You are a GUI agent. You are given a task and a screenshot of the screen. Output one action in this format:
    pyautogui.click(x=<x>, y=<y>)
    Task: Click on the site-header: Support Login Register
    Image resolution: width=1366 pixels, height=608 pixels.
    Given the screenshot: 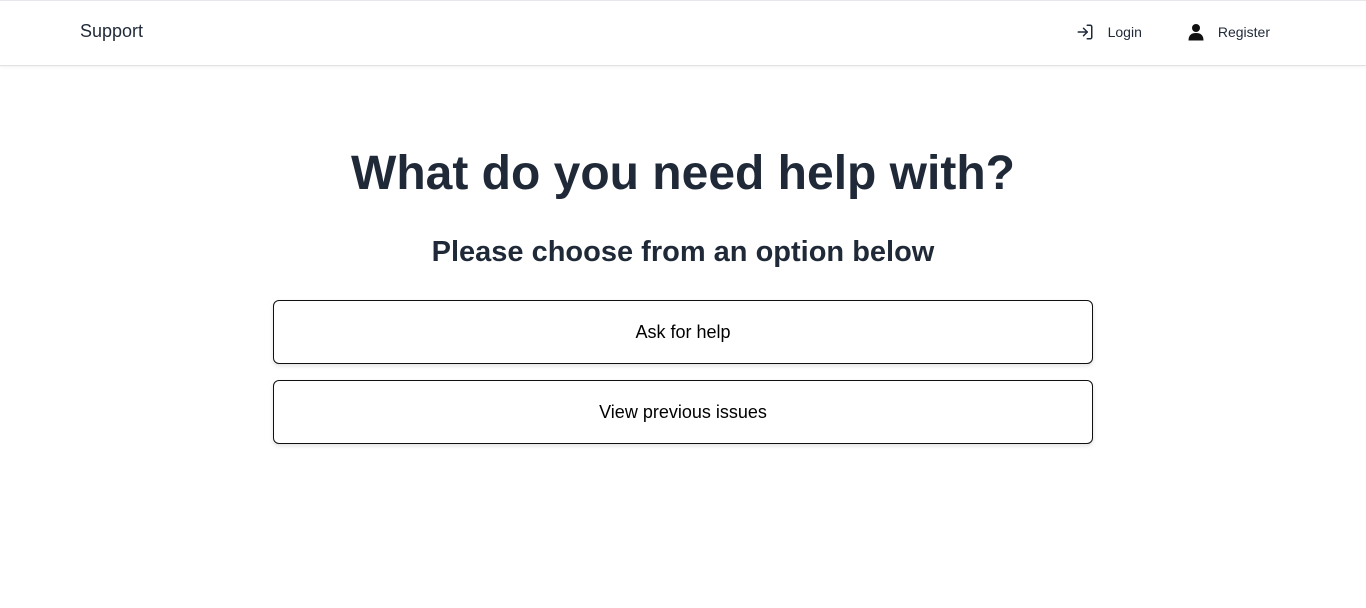 What is the action you would take?
    pyautogui.click(x=683, y=33)
    